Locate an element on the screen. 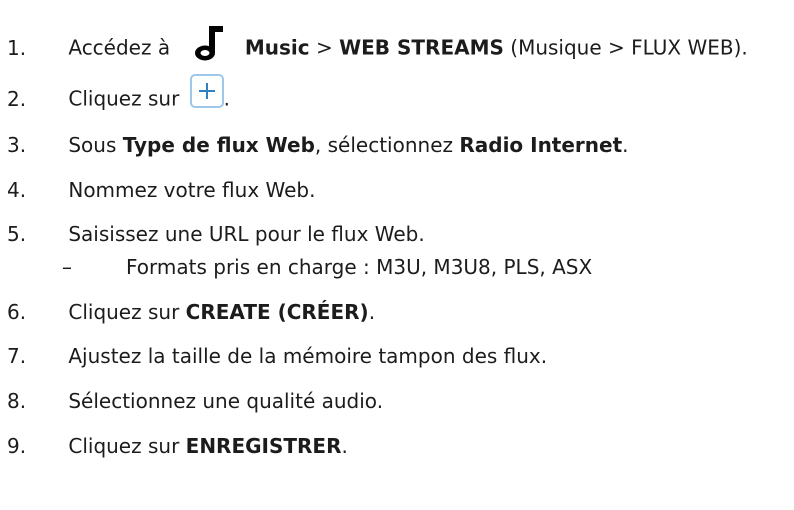 The height and width of the screenshot is (510, 794). step-number: 8. is located at coordinates (17, 401).